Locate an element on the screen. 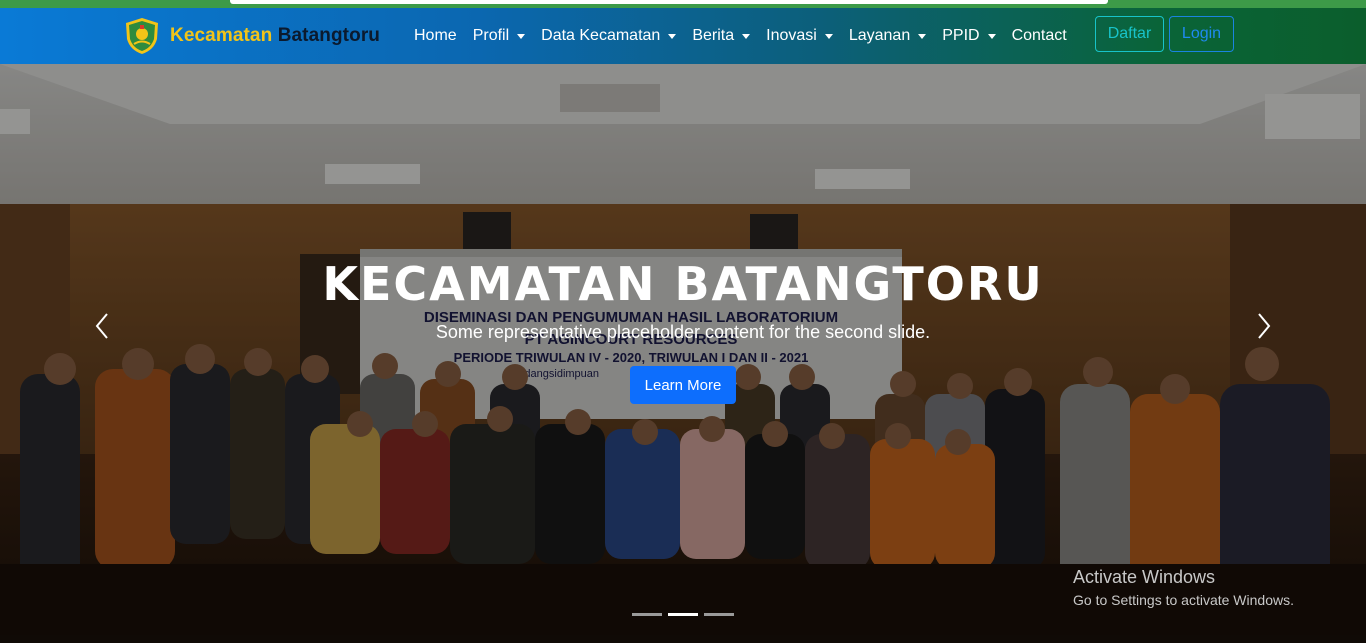  browser-progress-bar is located at coordinates (669, 2).